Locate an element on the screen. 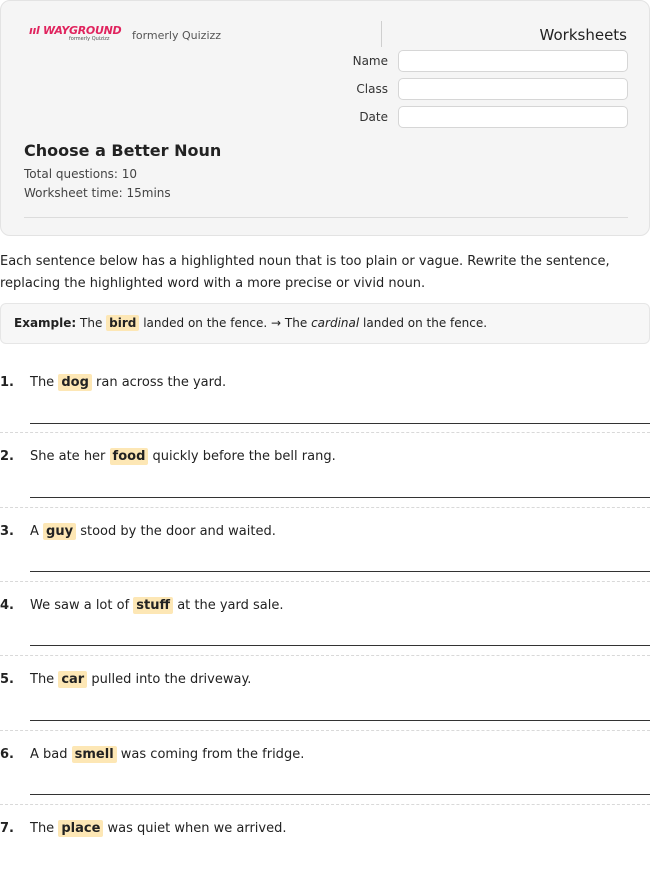 The width and height of the screenshot is (650, 895). example-noun: bird is located at coordinates (123, 323).